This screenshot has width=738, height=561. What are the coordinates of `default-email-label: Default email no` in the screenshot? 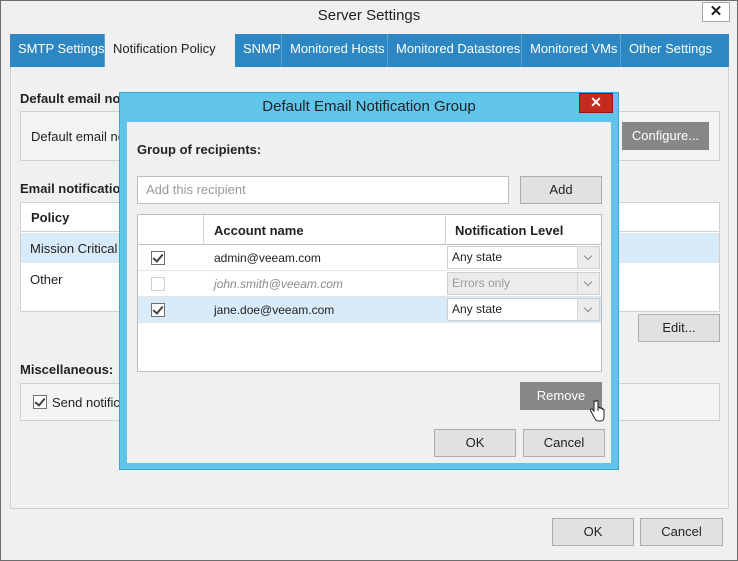 It's located at (78, 136).